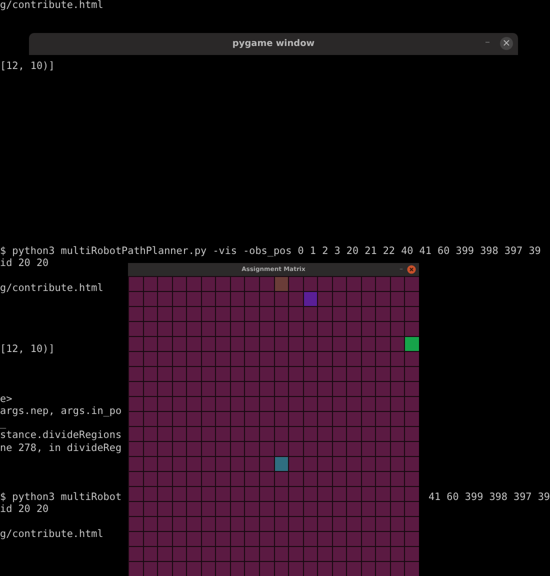 Image resolution: width=550 pixels, height=576 pixels. What do you see at coordinates (506, 43) in the screenshot?
I see `close-button: ×` at bounding box center [506, 43].